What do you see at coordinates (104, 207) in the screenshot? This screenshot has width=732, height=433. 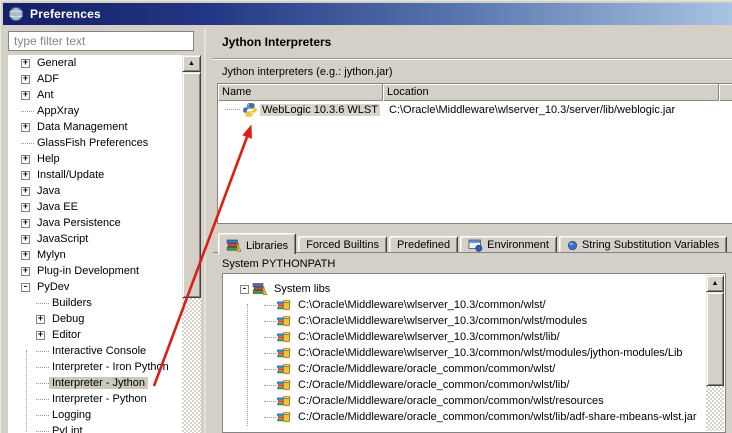 I see `sidebar-item-java-ee: + Java EE` at bounding box center [104, 207].